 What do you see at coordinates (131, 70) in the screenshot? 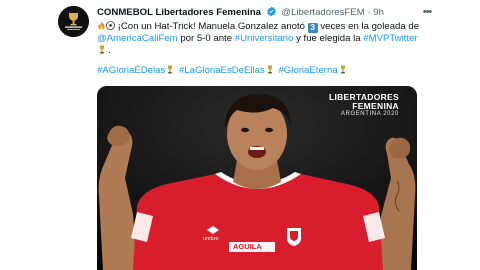
I see `hashtag-a-gloria-e-delas: #AGloriaÉDelas` at bounding box center [131, 70].